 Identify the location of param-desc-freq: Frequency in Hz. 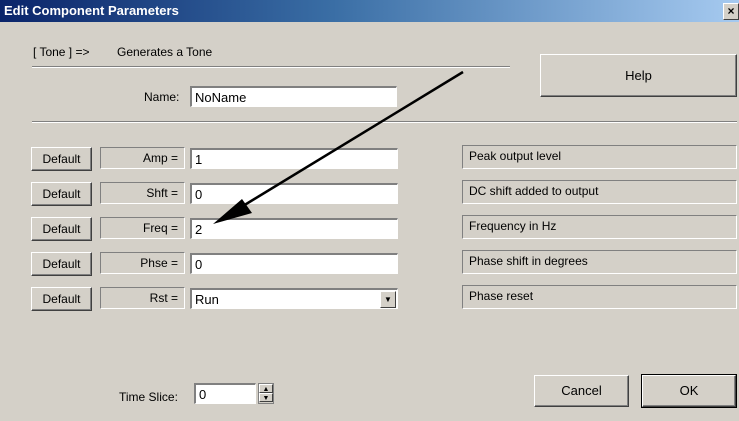
(599, 227).